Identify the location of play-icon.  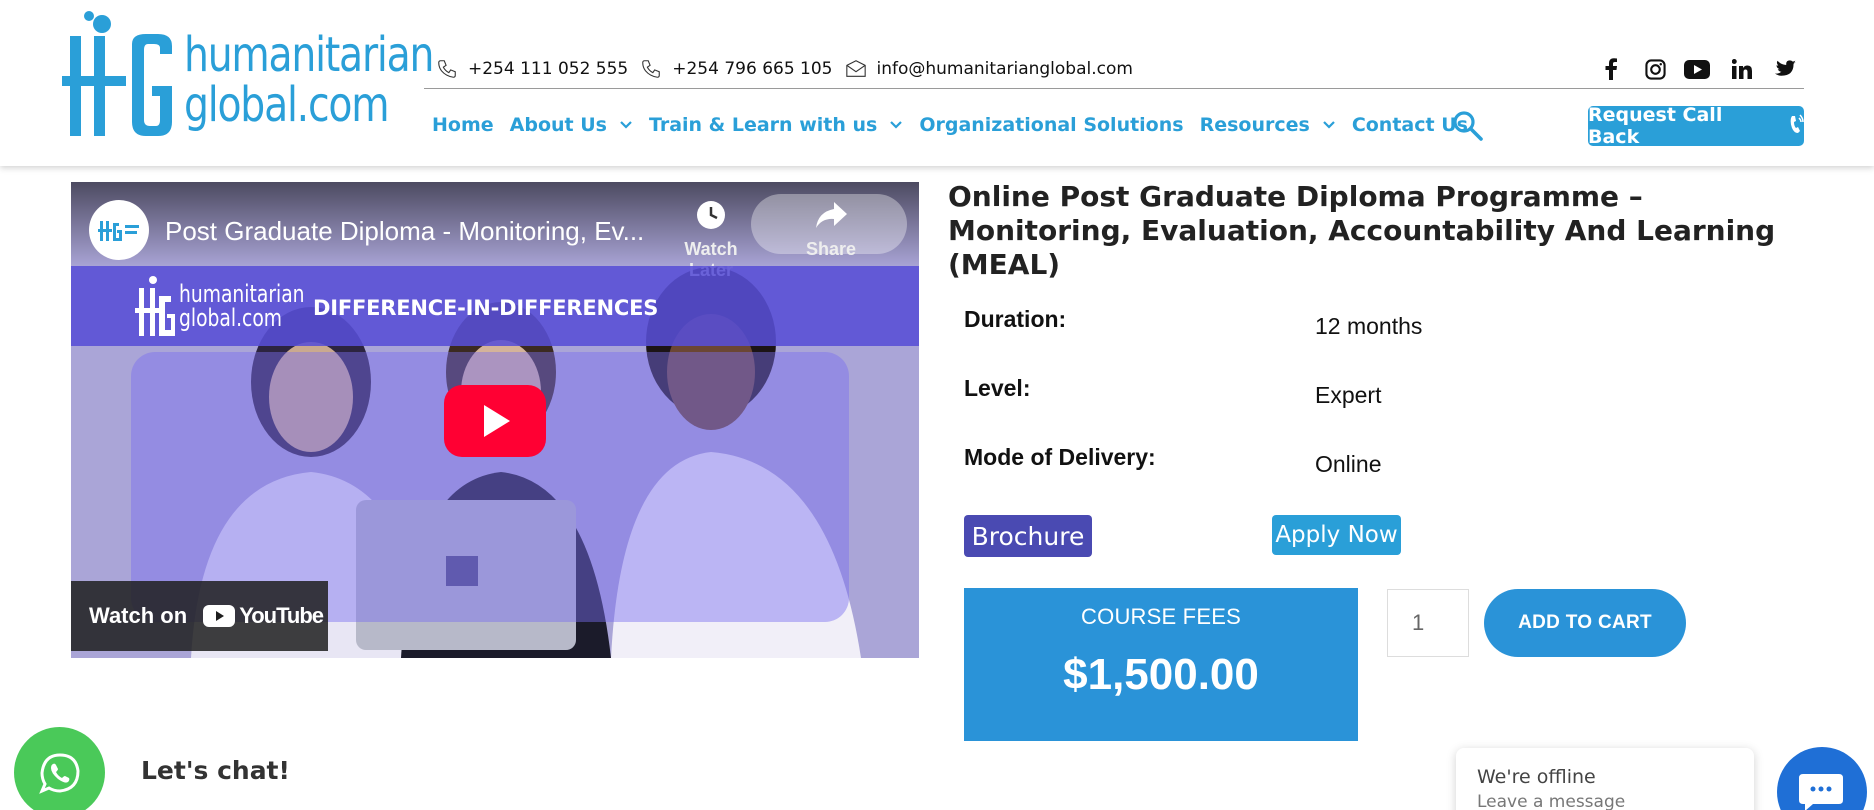
(495, 421).